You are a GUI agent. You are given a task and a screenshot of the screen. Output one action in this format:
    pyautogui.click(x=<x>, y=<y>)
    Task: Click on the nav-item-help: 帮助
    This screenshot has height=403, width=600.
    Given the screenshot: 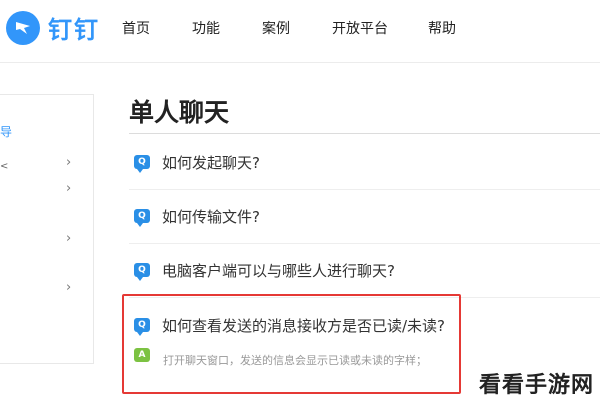 What is the action you would take?
    pyautogui.click(x=442, y=28)
    